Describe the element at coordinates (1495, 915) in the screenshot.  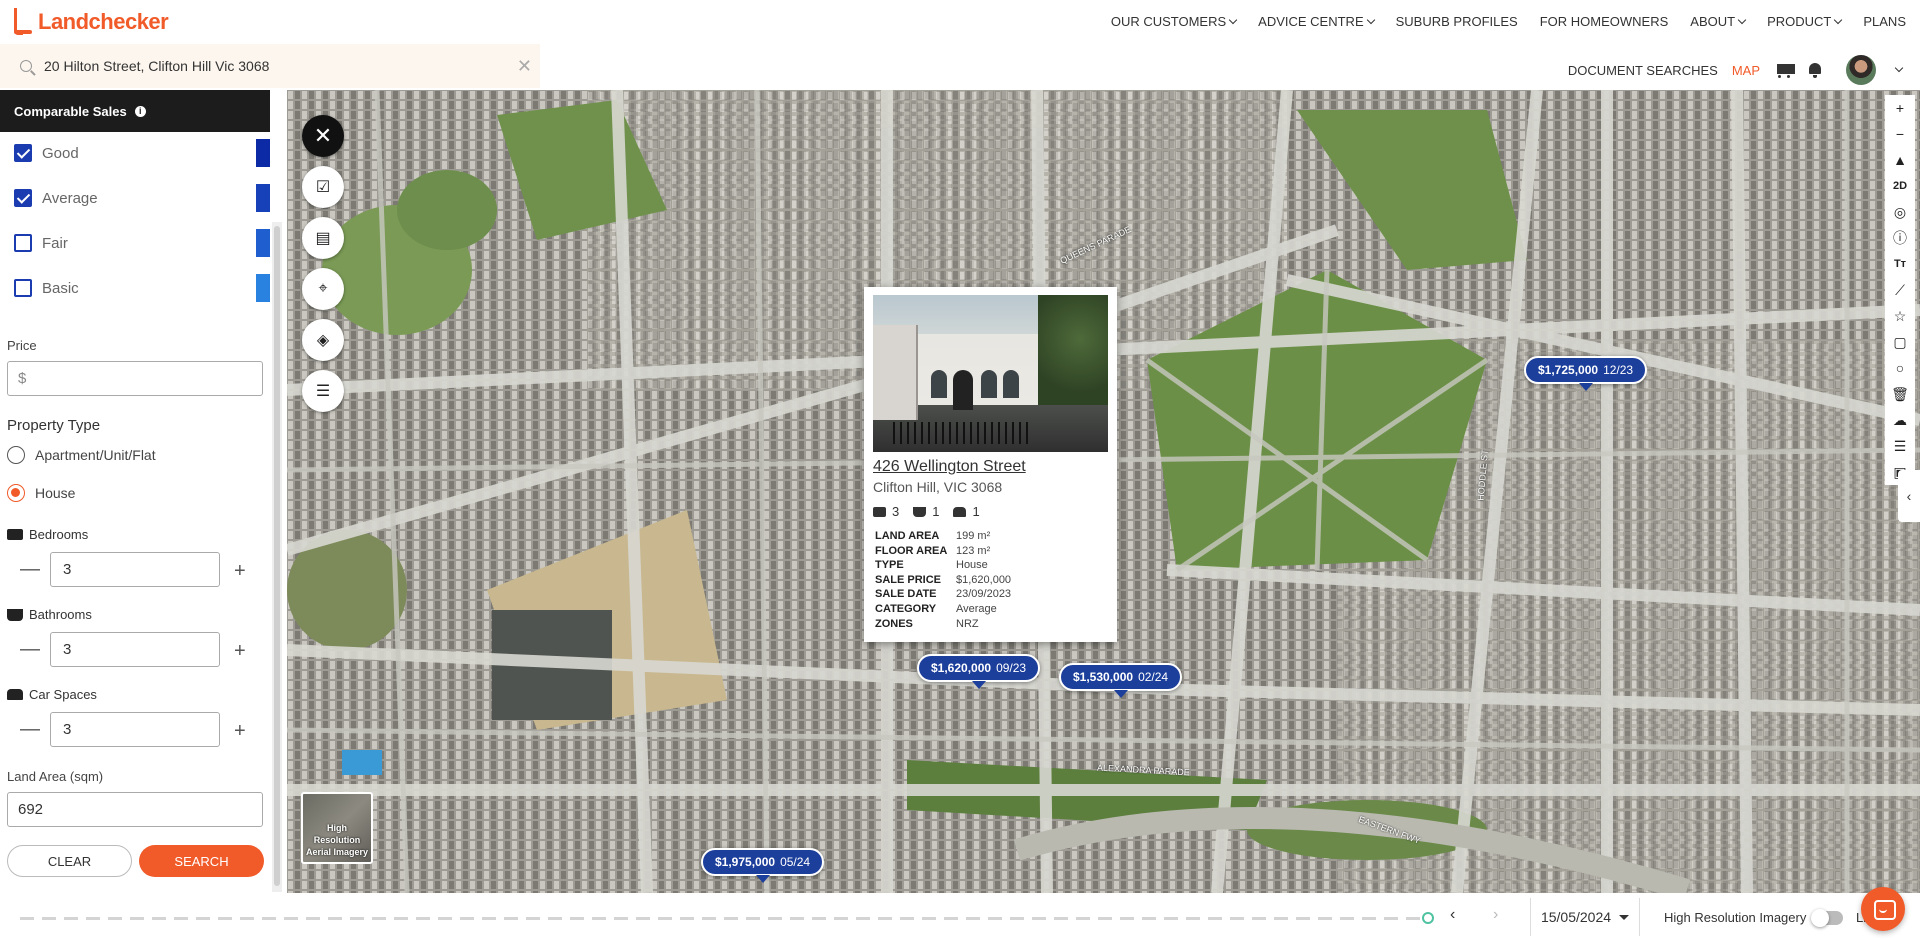
I see `timeline-next-icon: ›` at that location.